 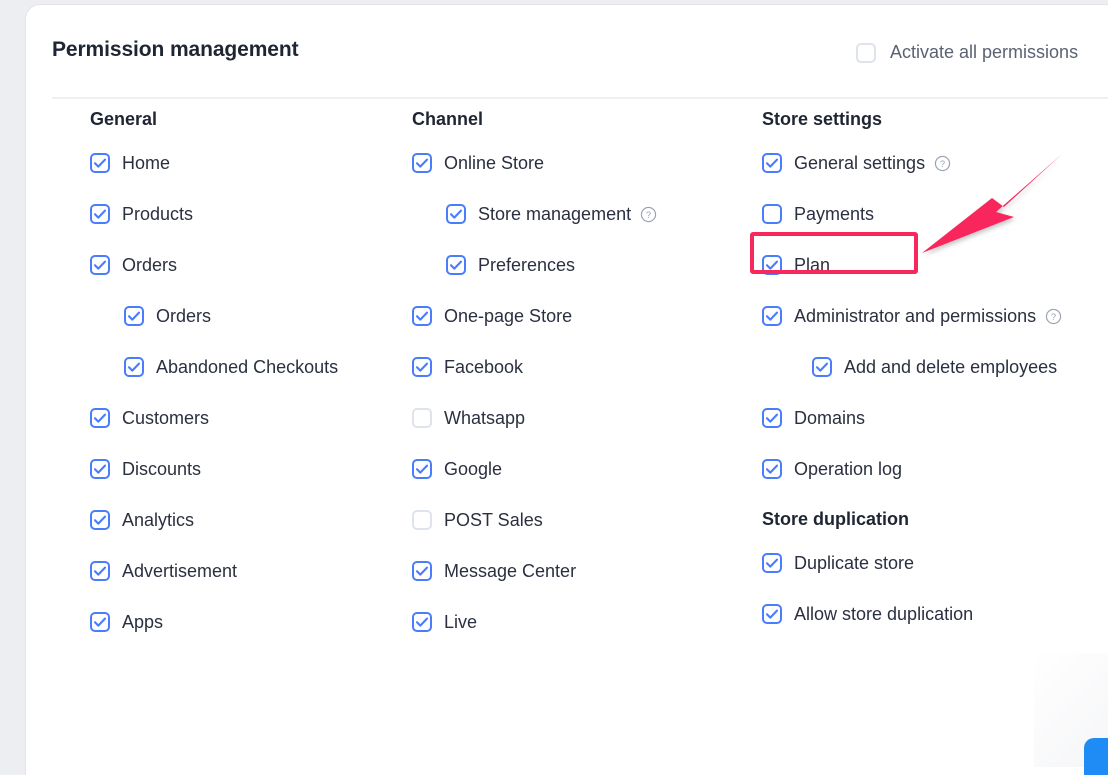 I want to click on checkbox-post-sales, so click(x=422, y=520).